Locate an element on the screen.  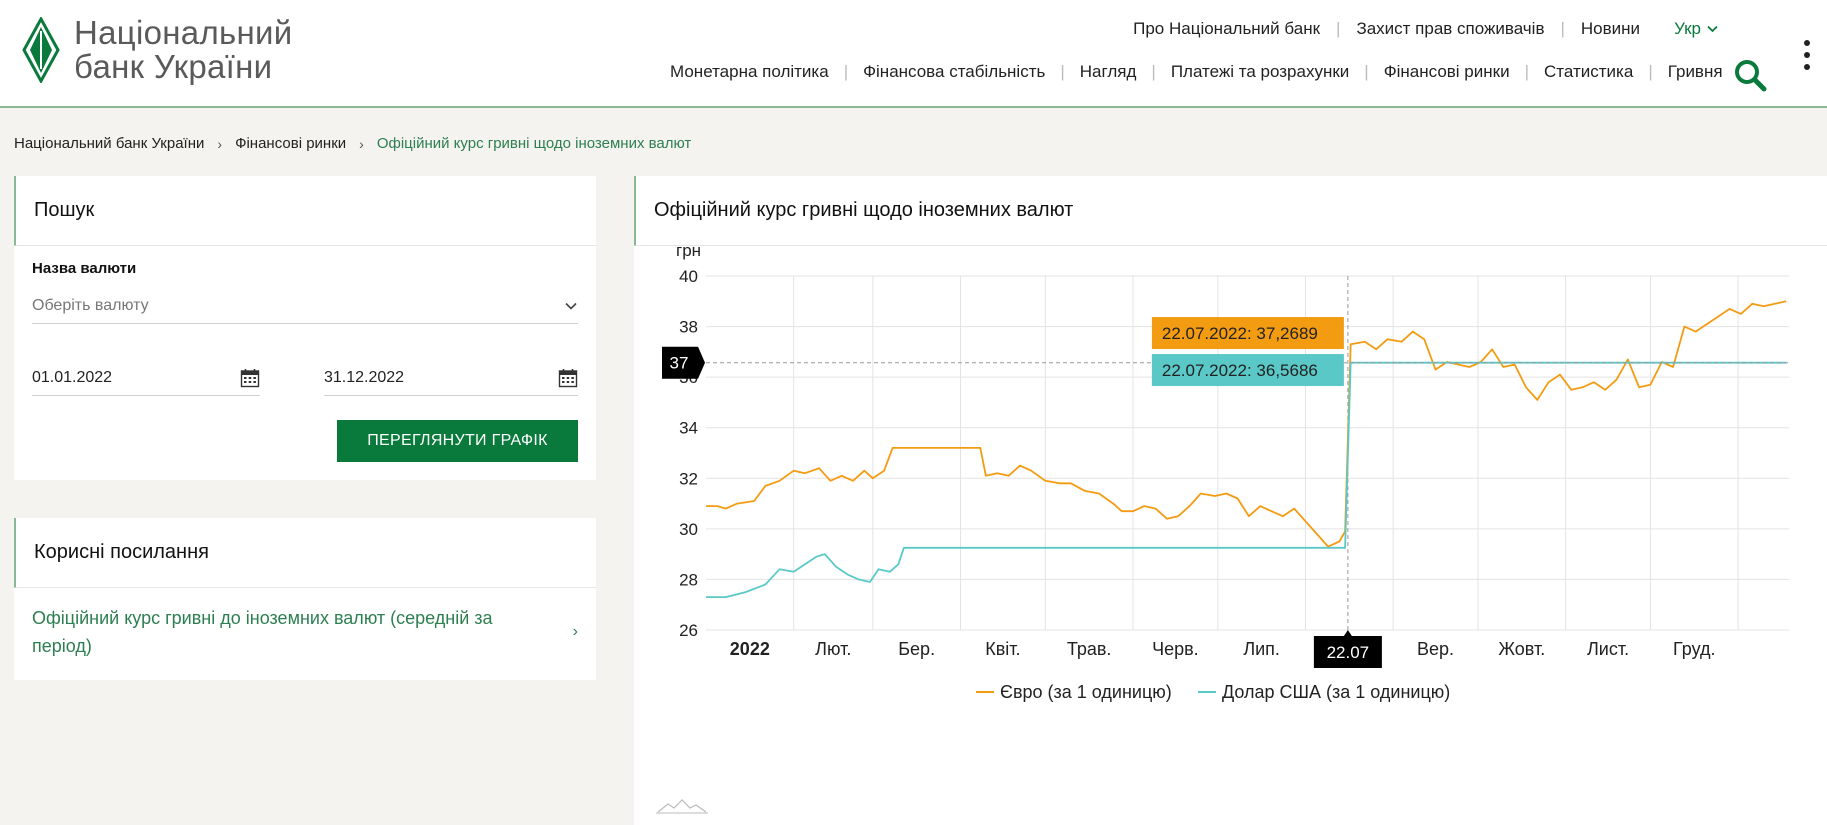
y-tick-label: 30 is located at coordinates (688, 529).